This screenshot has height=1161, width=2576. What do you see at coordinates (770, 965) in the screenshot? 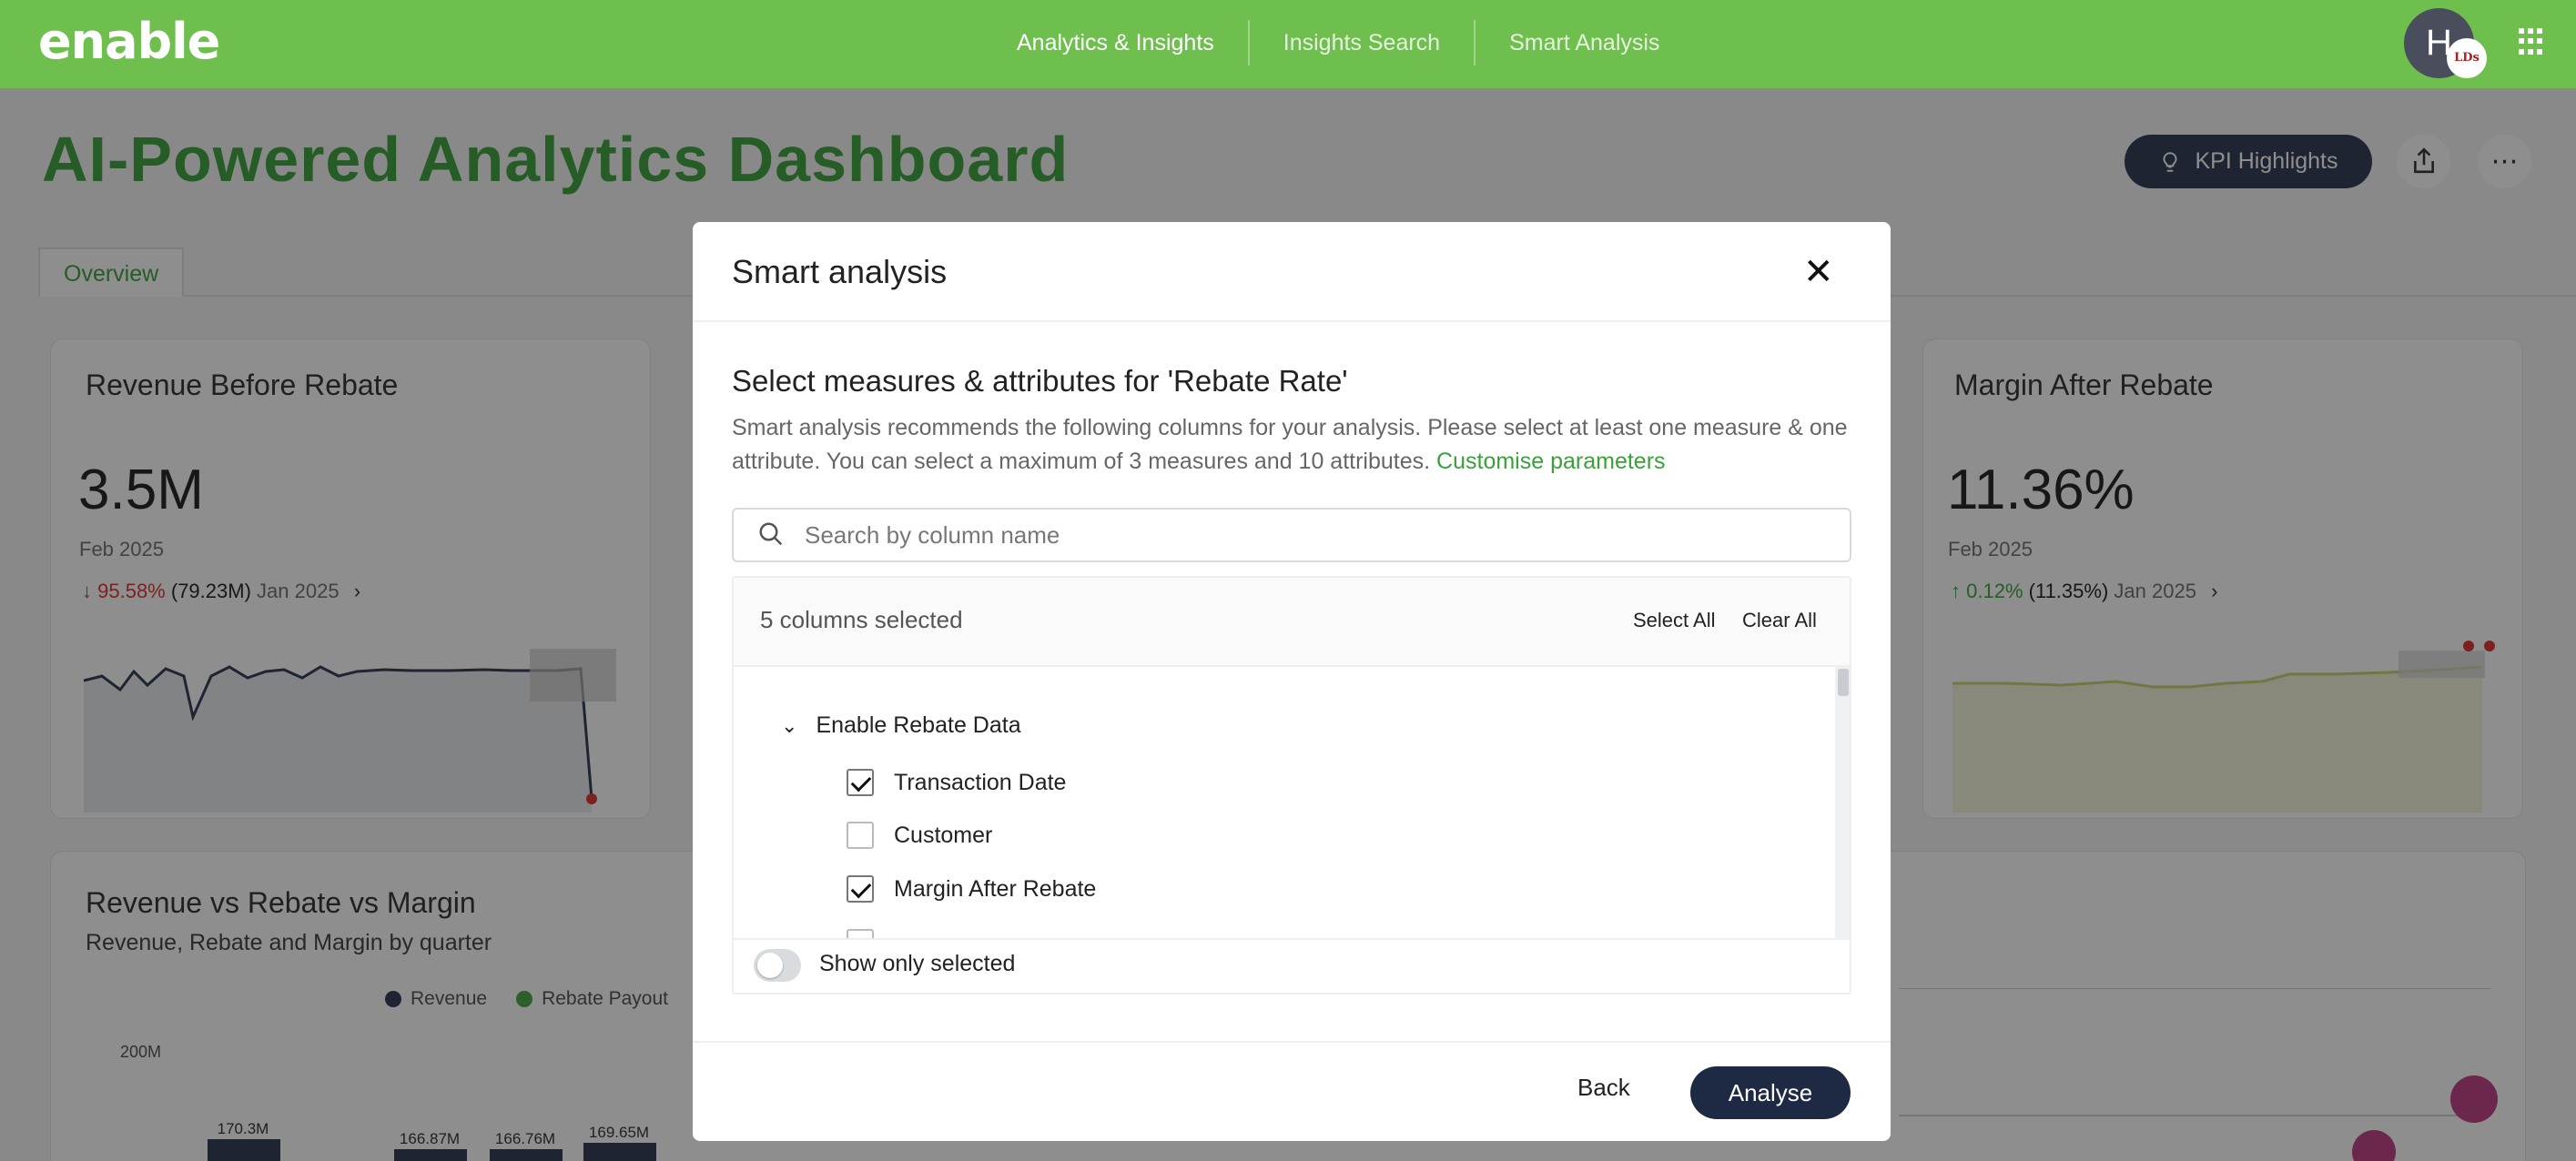
I see `toggle-knob` at bounding box center [770, 965].